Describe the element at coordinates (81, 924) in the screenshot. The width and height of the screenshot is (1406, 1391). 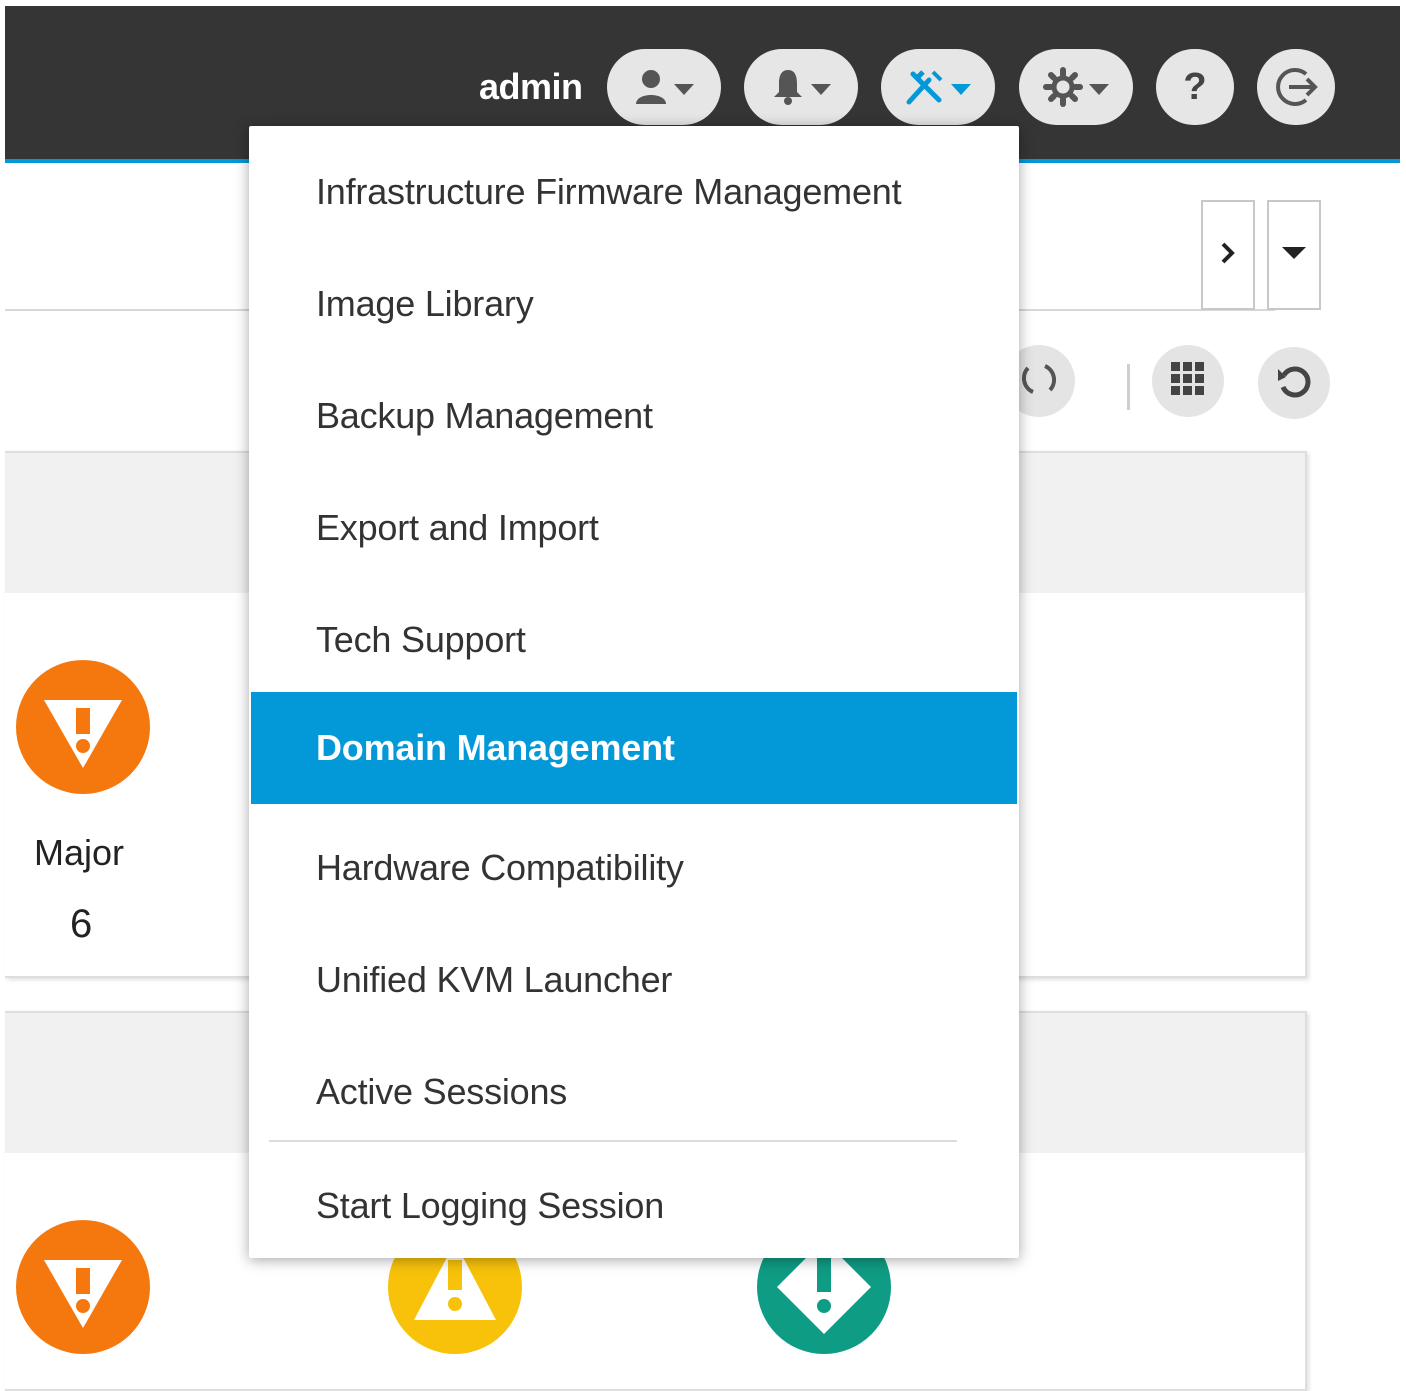
I see `major-count: 6` at that location.